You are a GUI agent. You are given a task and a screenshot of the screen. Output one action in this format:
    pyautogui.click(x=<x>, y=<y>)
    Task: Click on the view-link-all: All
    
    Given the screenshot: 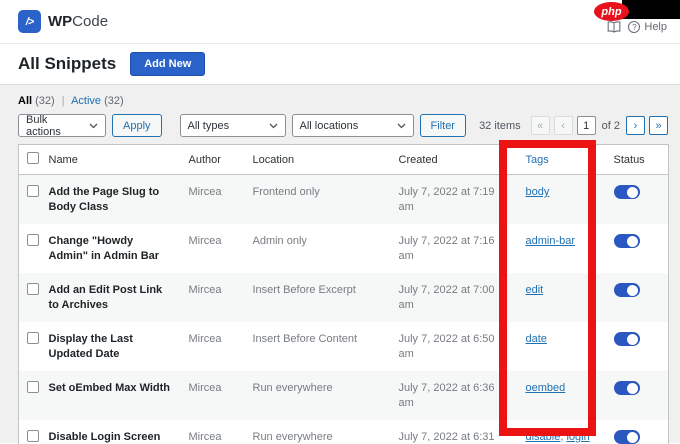 What is the action you would take?
    pyautogui.click(x=25, y=101)
    